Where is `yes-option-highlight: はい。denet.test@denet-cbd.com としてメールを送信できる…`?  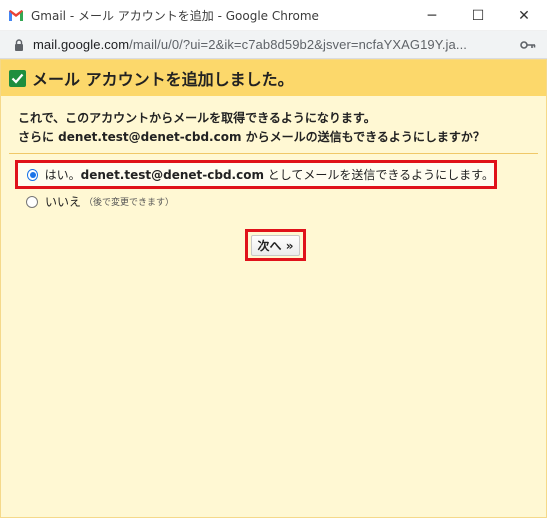 yes-option-highlight: はい。denet.test@denet-cbd.com としてメールを送信できる… is located at coordinates (256, 174).